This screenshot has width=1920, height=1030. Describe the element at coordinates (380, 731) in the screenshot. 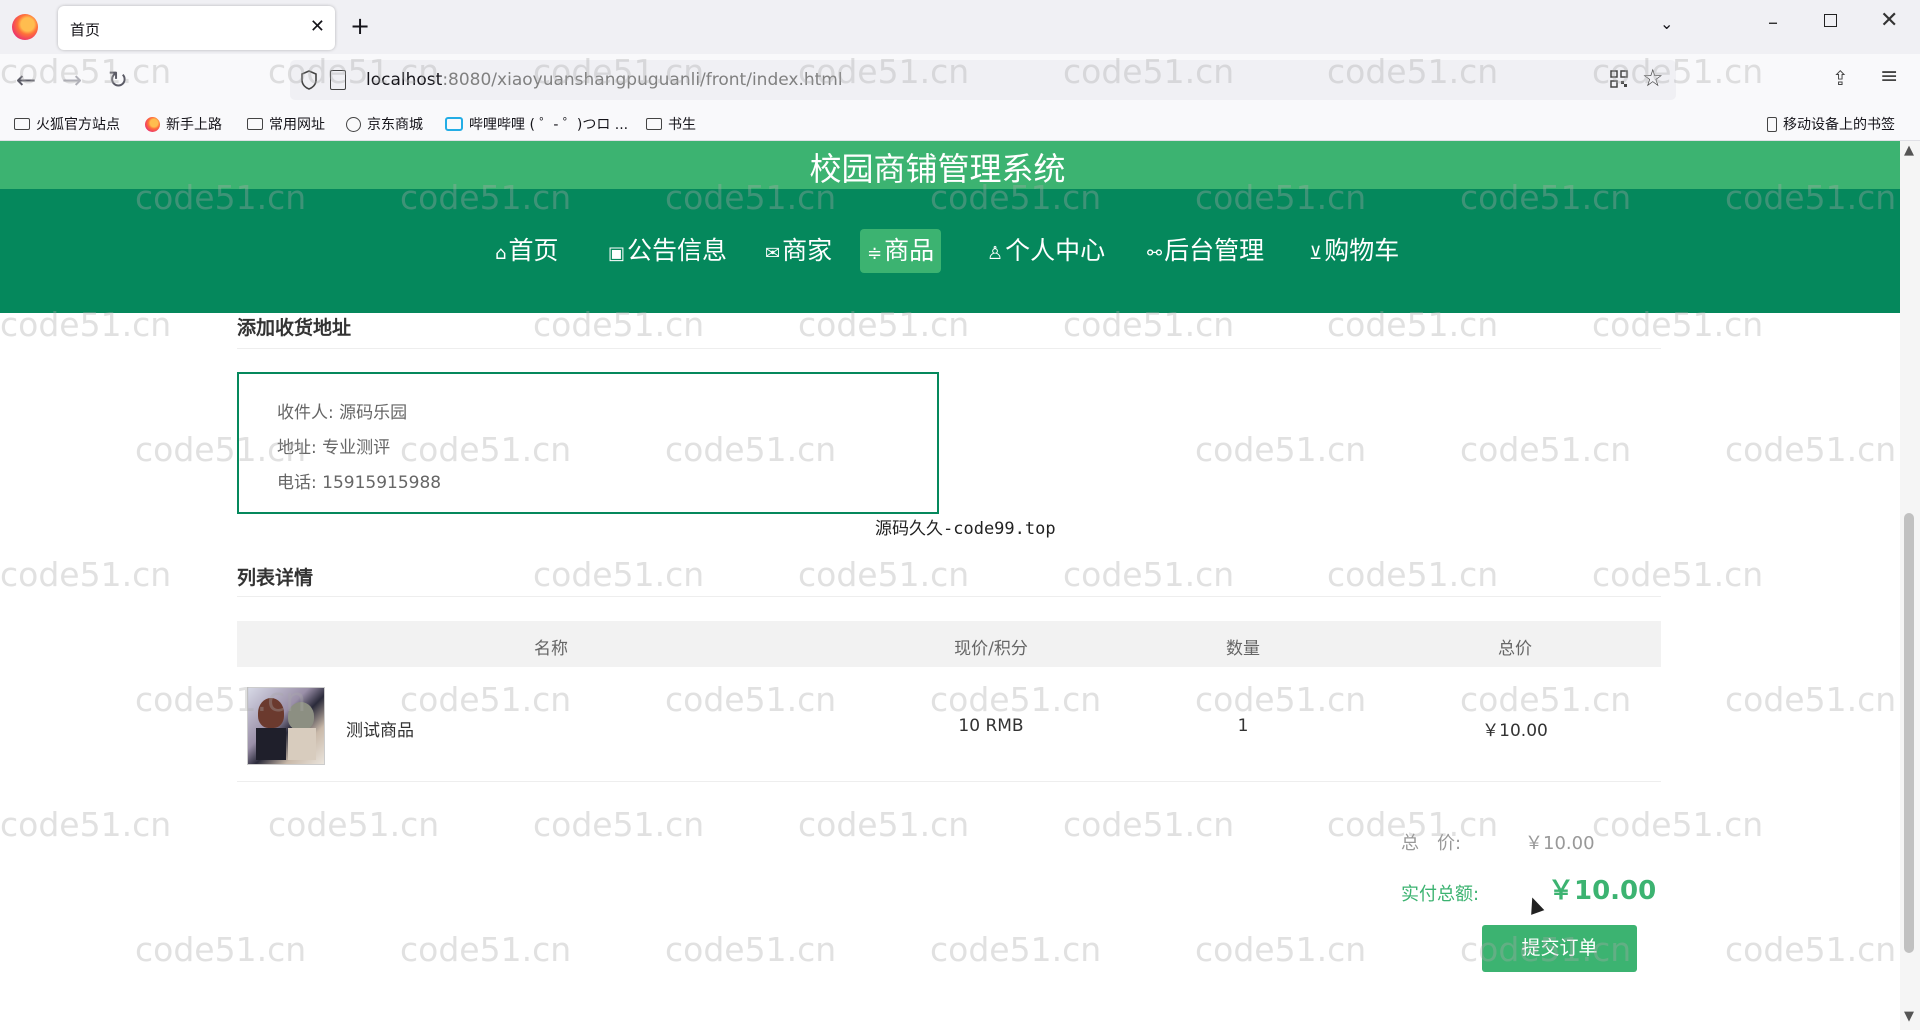

I see `product-name: 测试商品` at that location.